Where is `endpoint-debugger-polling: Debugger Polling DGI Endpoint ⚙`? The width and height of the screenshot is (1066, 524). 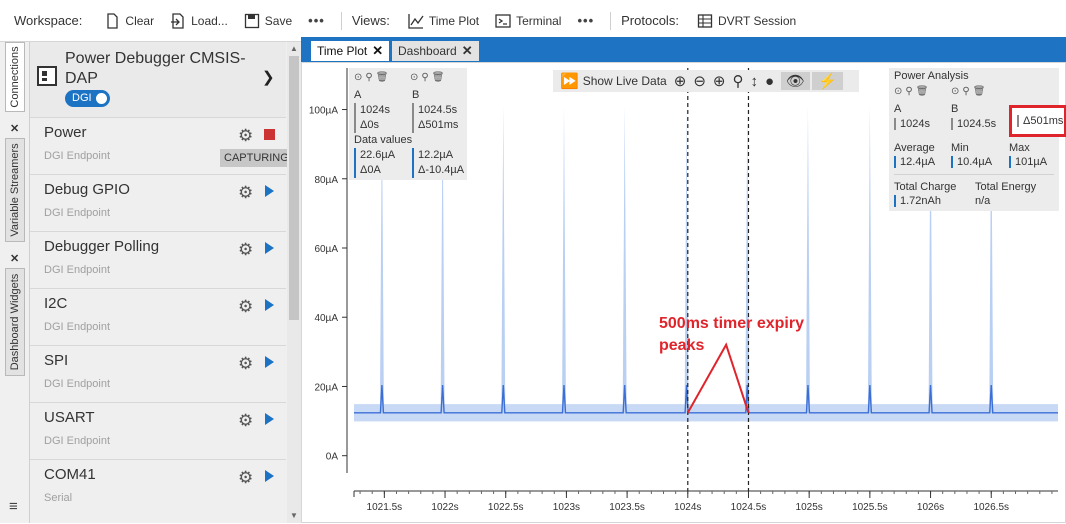
endpoint-debugger-polling: Debugger Polling DGI Endpoint ⚙ is located at coordinates (158, 259).